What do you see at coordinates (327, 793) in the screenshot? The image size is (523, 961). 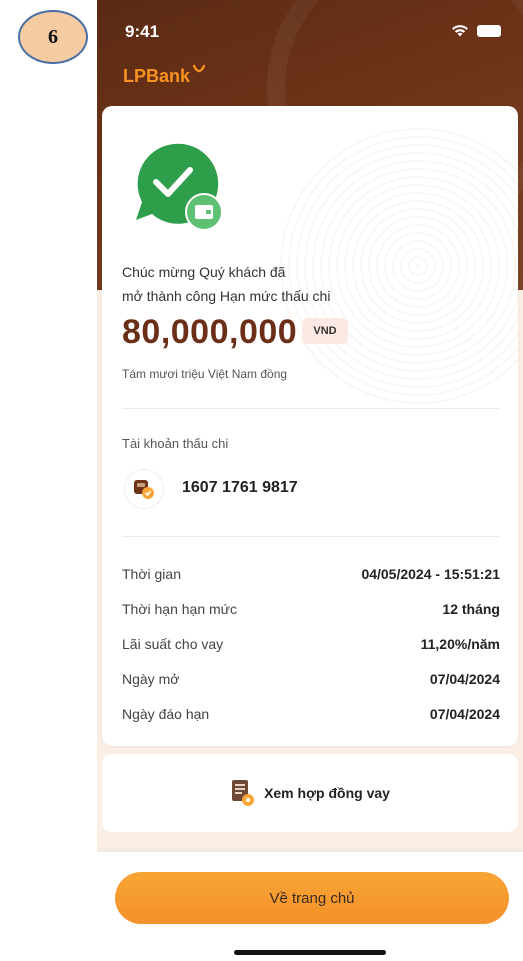 I see `view-contract-label: Xem hợp đồng vay` at bounding box center [327, 793].